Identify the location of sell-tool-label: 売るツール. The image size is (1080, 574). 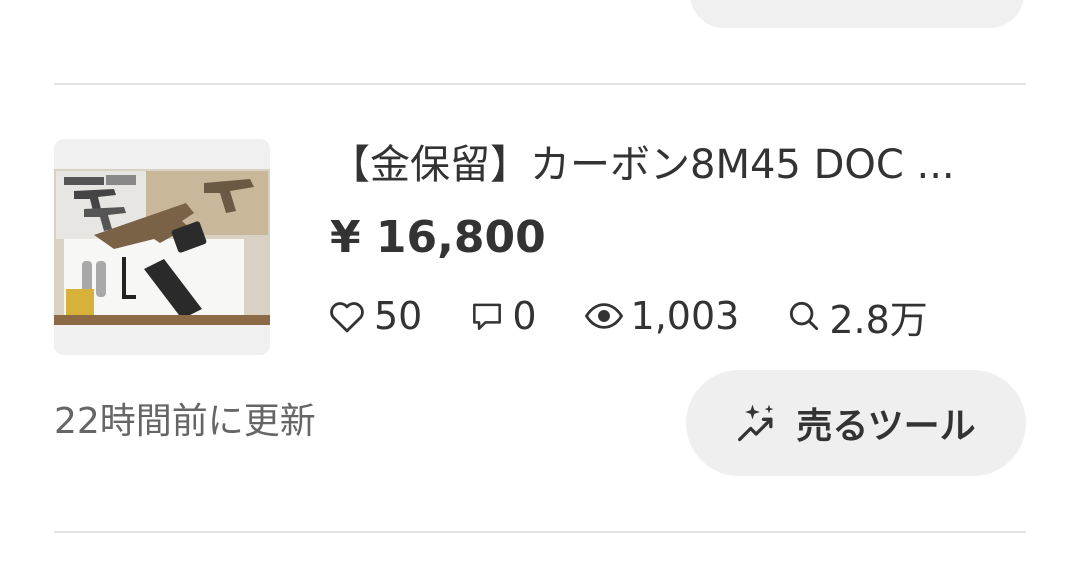
(886, 426).